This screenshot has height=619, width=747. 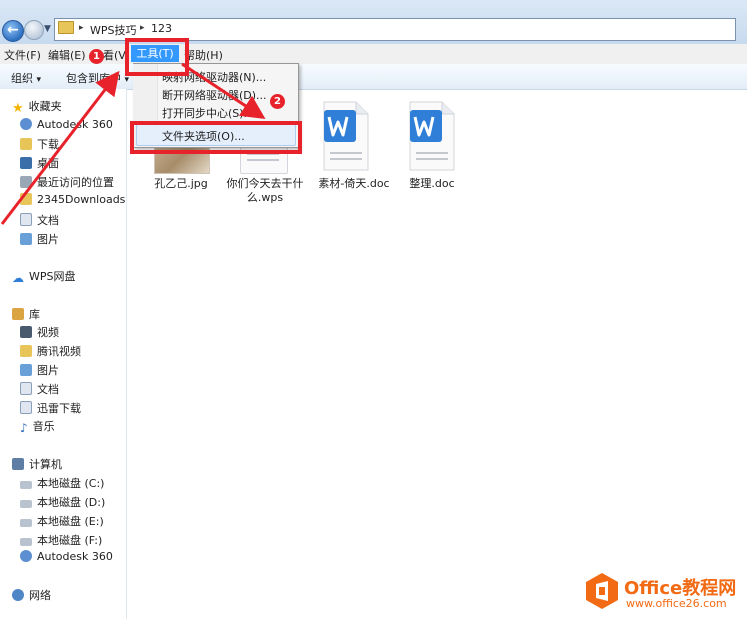 I want to click on step-2-badge: 2, so click(x=277, y=101).